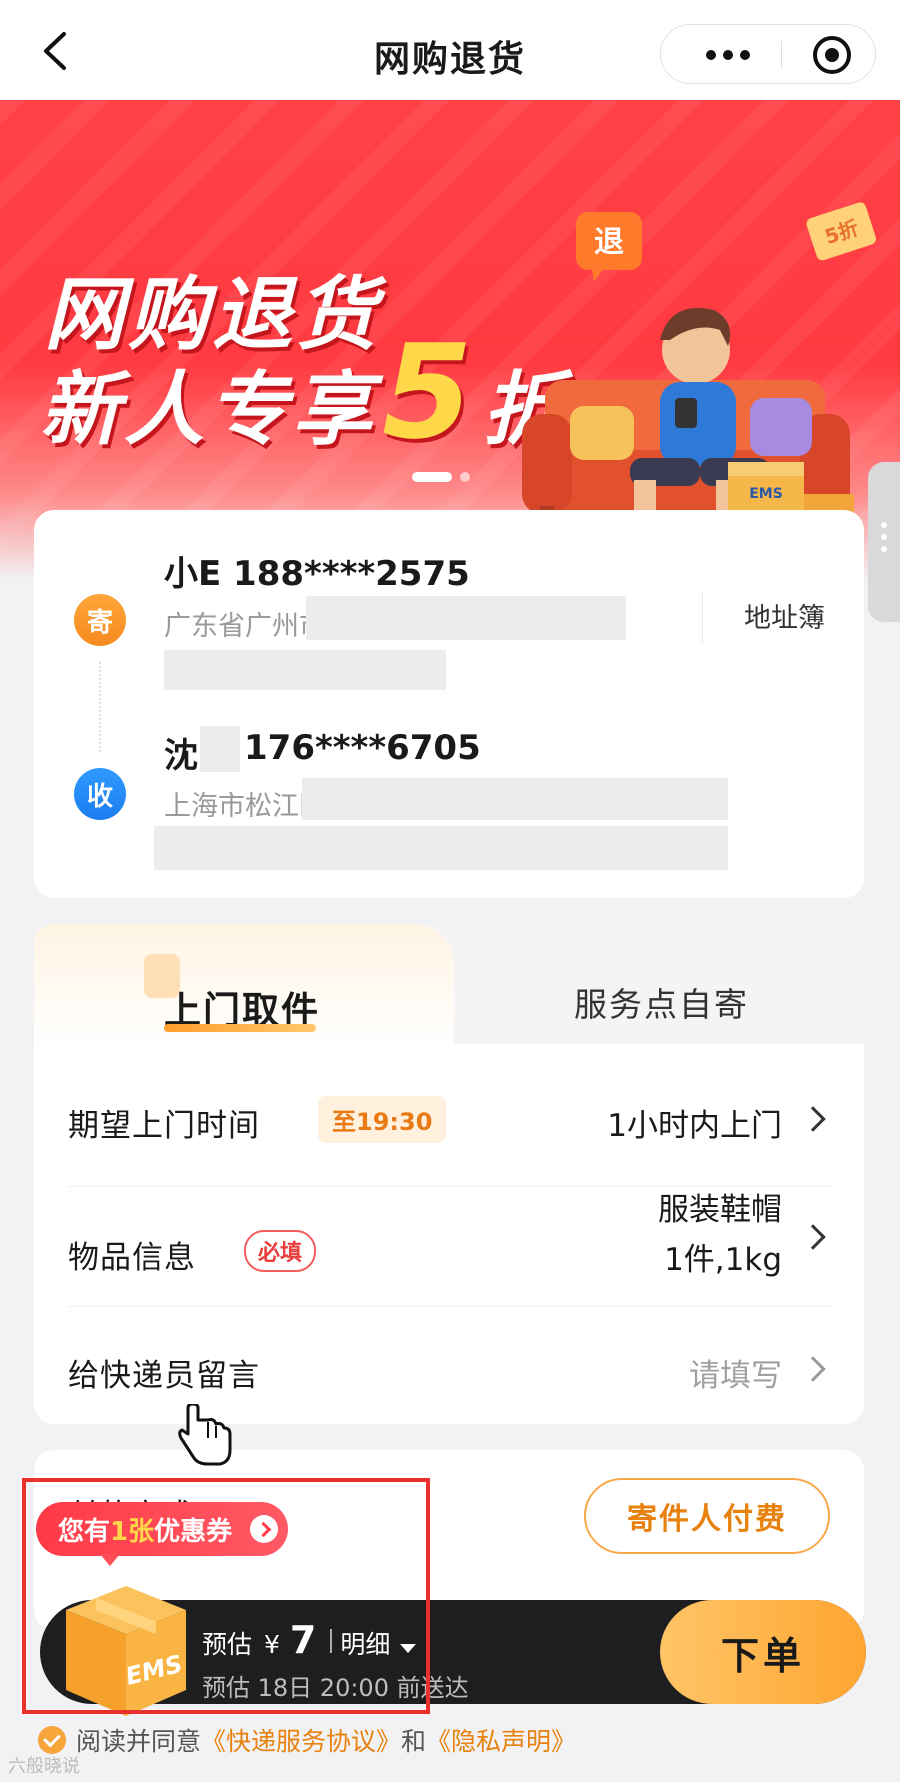 This screenshot has width=900, height=1782. I want to click on close-mini-program-icon, so click(832, 55).